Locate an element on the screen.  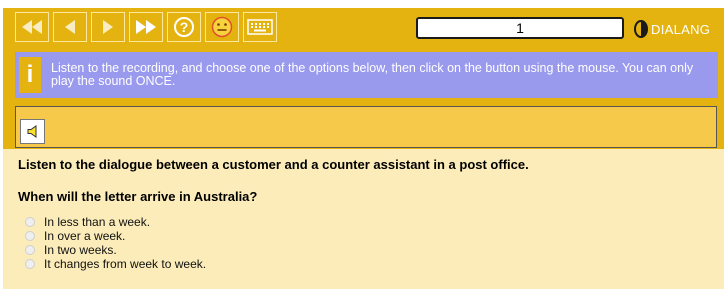
skip-forward-button is located at coordinates (146, 27).